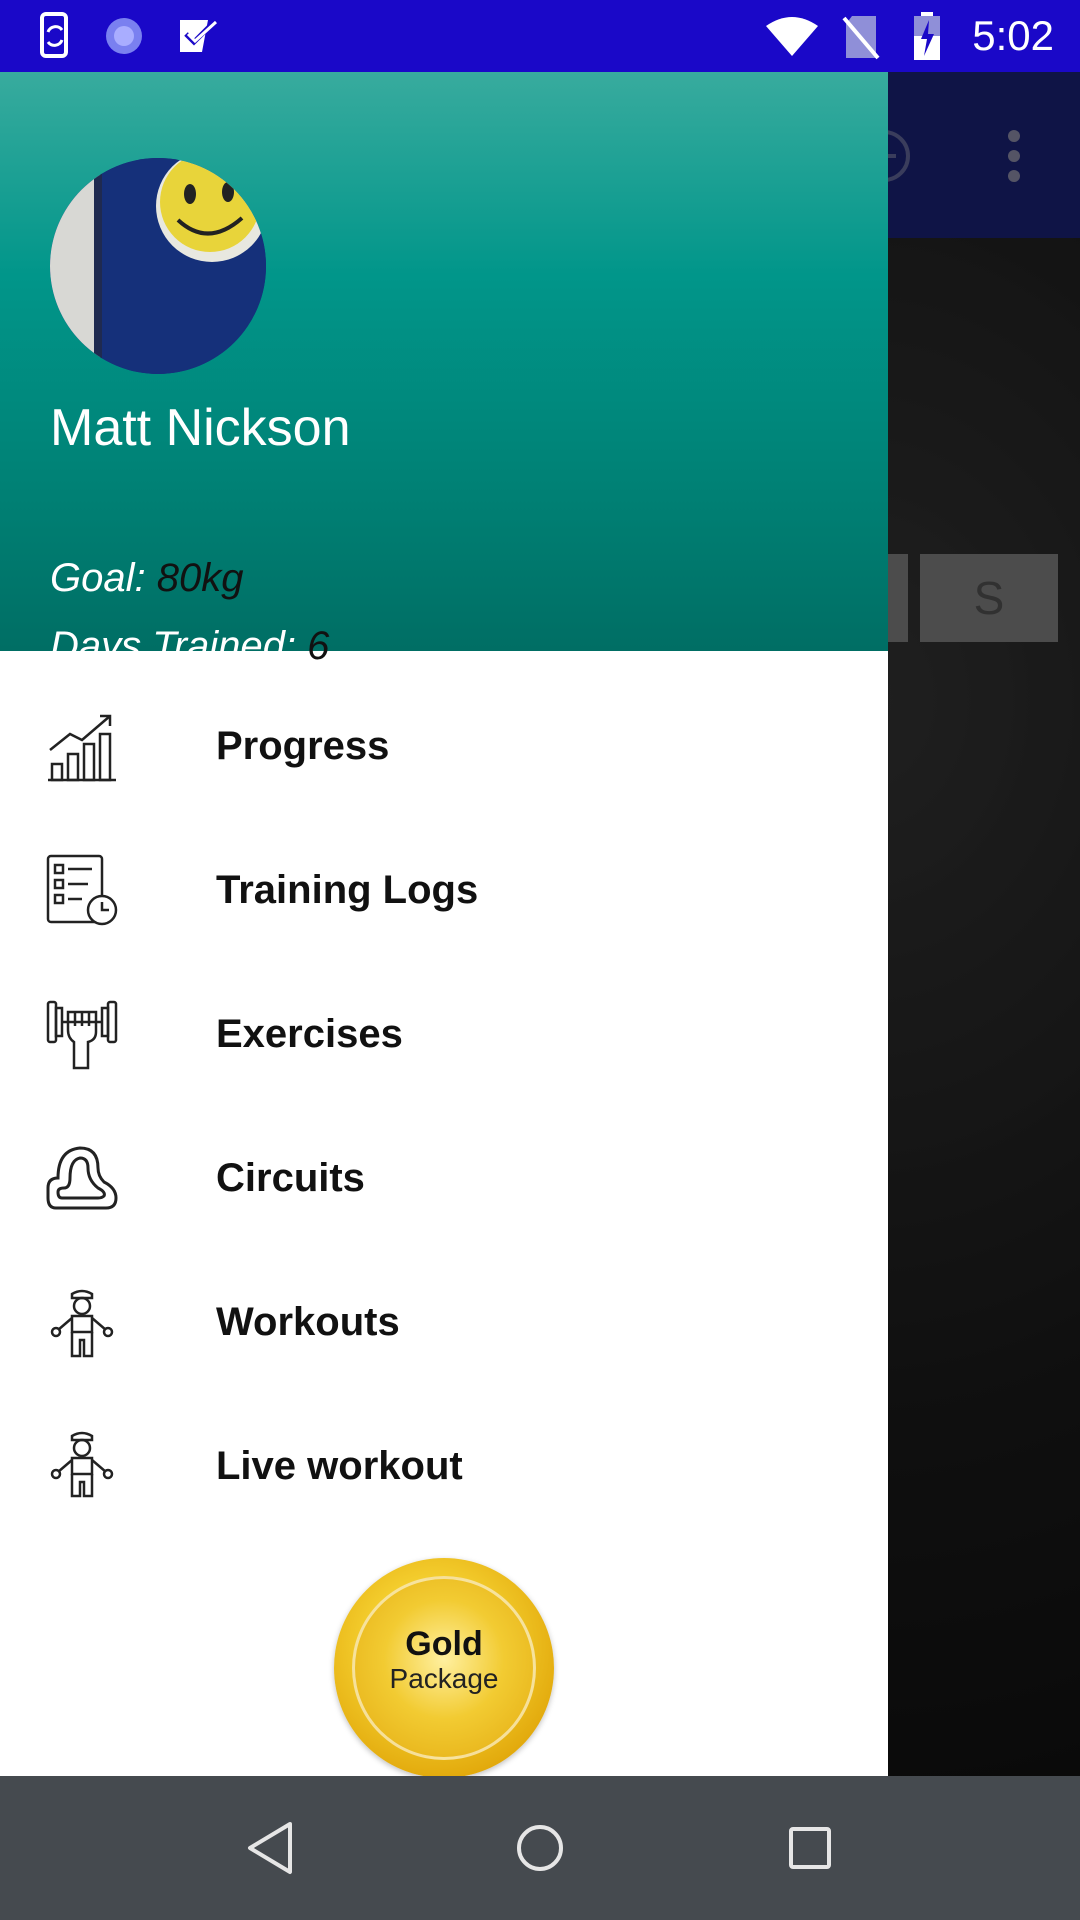  Describe the element at coordinates (179, 646) in the screenshot. I see `days-trained-label: Days Trained:` at that location.